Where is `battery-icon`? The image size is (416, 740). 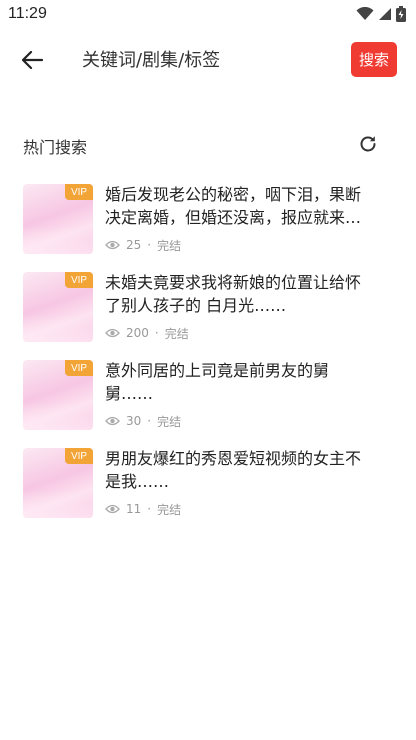 battery-icon is located at coordinates (401, 14).